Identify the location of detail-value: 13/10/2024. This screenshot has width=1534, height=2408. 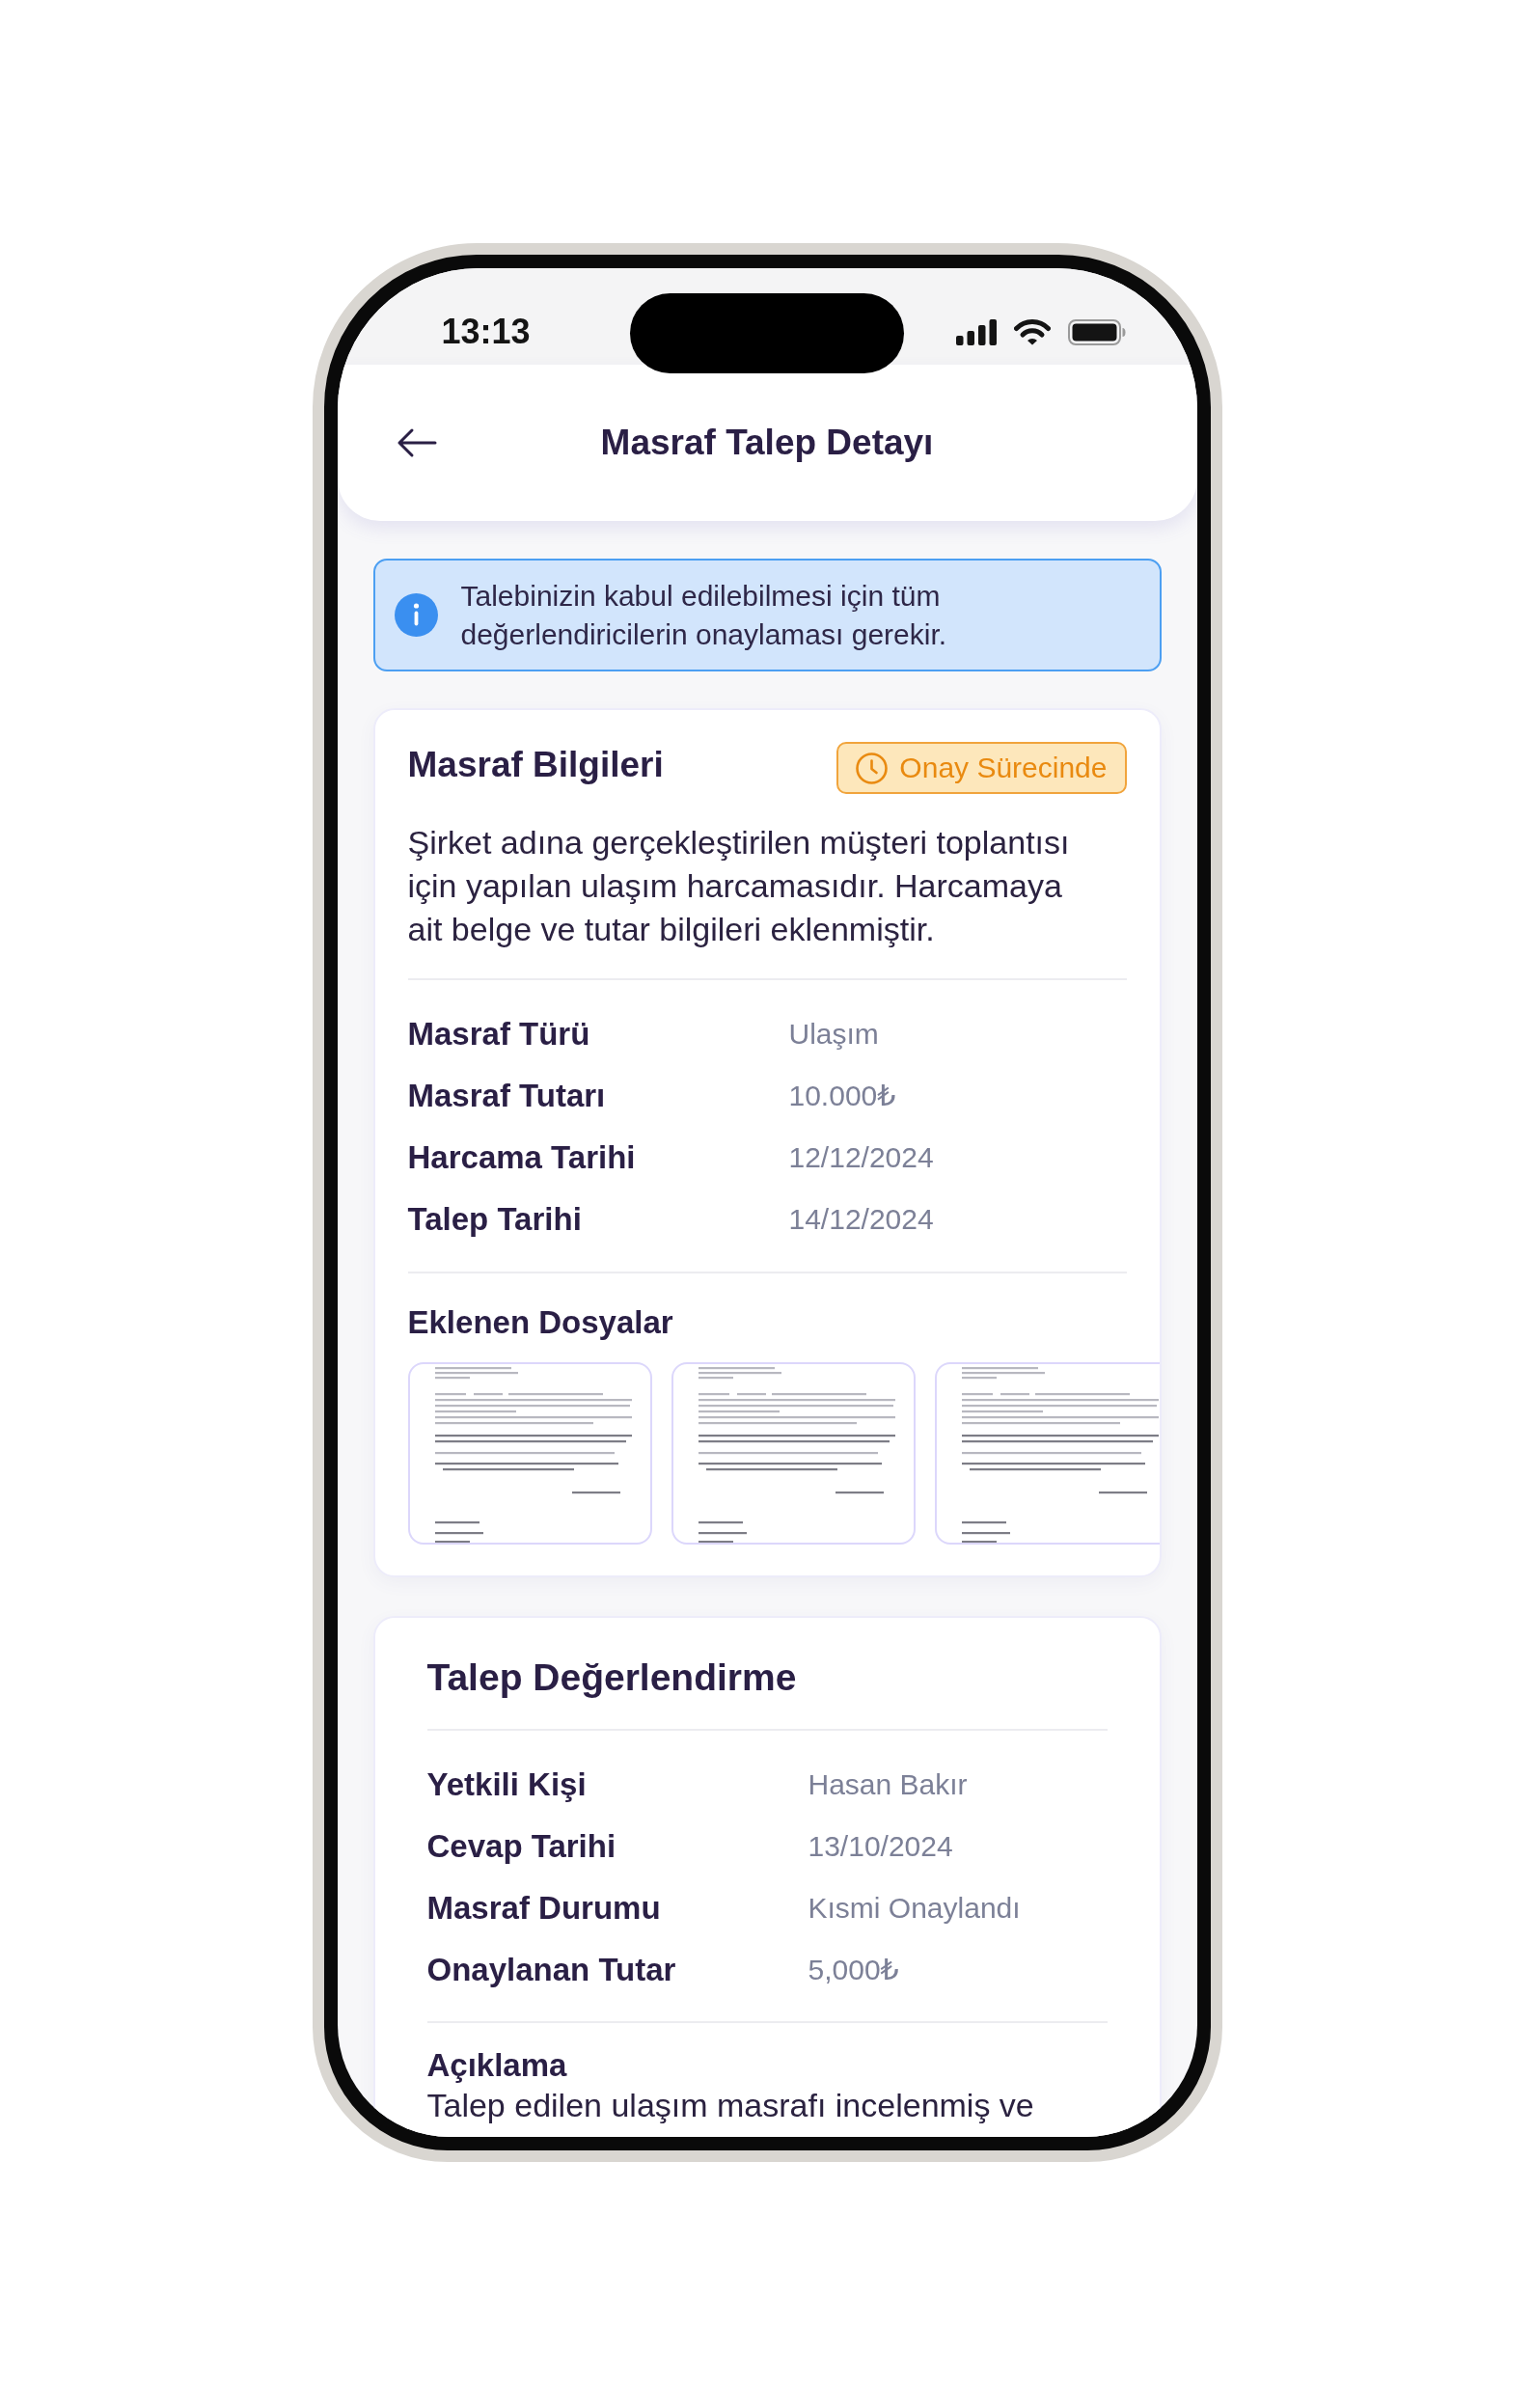
(881, 1846).